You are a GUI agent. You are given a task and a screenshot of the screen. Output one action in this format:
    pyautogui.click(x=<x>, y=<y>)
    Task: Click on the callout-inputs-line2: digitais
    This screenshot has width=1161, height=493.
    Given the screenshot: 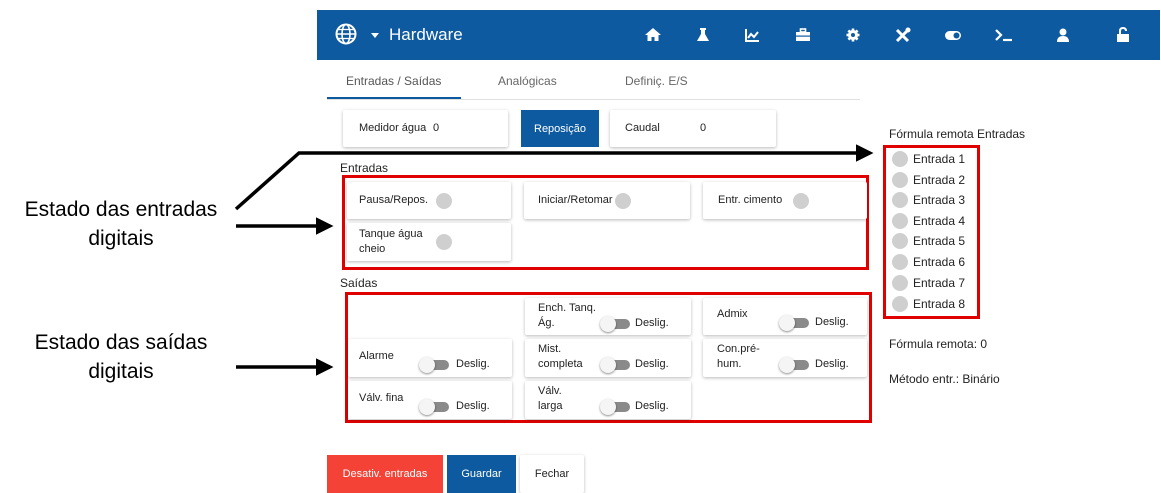 What is the action you would take?
    pyautogui.click(x=121, y=238)
    